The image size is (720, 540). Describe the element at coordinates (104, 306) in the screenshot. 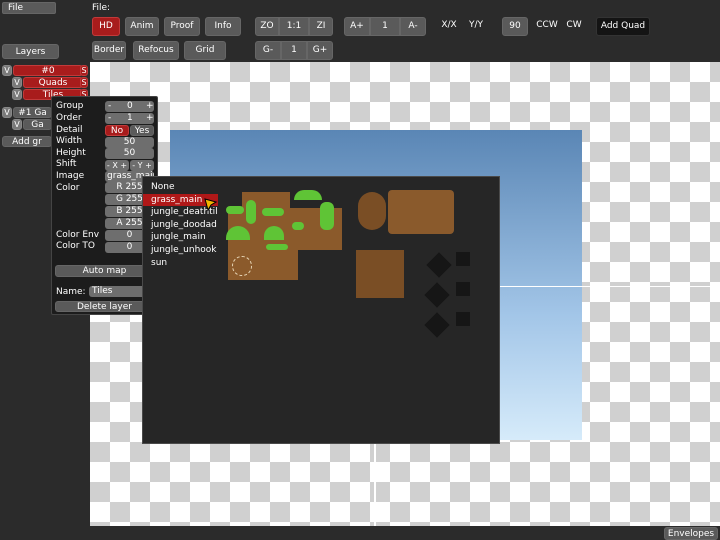

I see `delete-layer-button: Delete layer` at that location.